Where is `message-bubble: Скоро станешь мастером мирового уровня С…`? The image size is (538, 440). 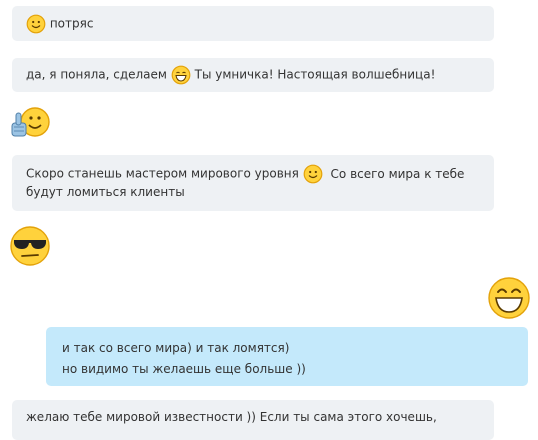
message-bubble: Скоро станешь мастером мирового уровня С… is located at coordinates (253, 183).